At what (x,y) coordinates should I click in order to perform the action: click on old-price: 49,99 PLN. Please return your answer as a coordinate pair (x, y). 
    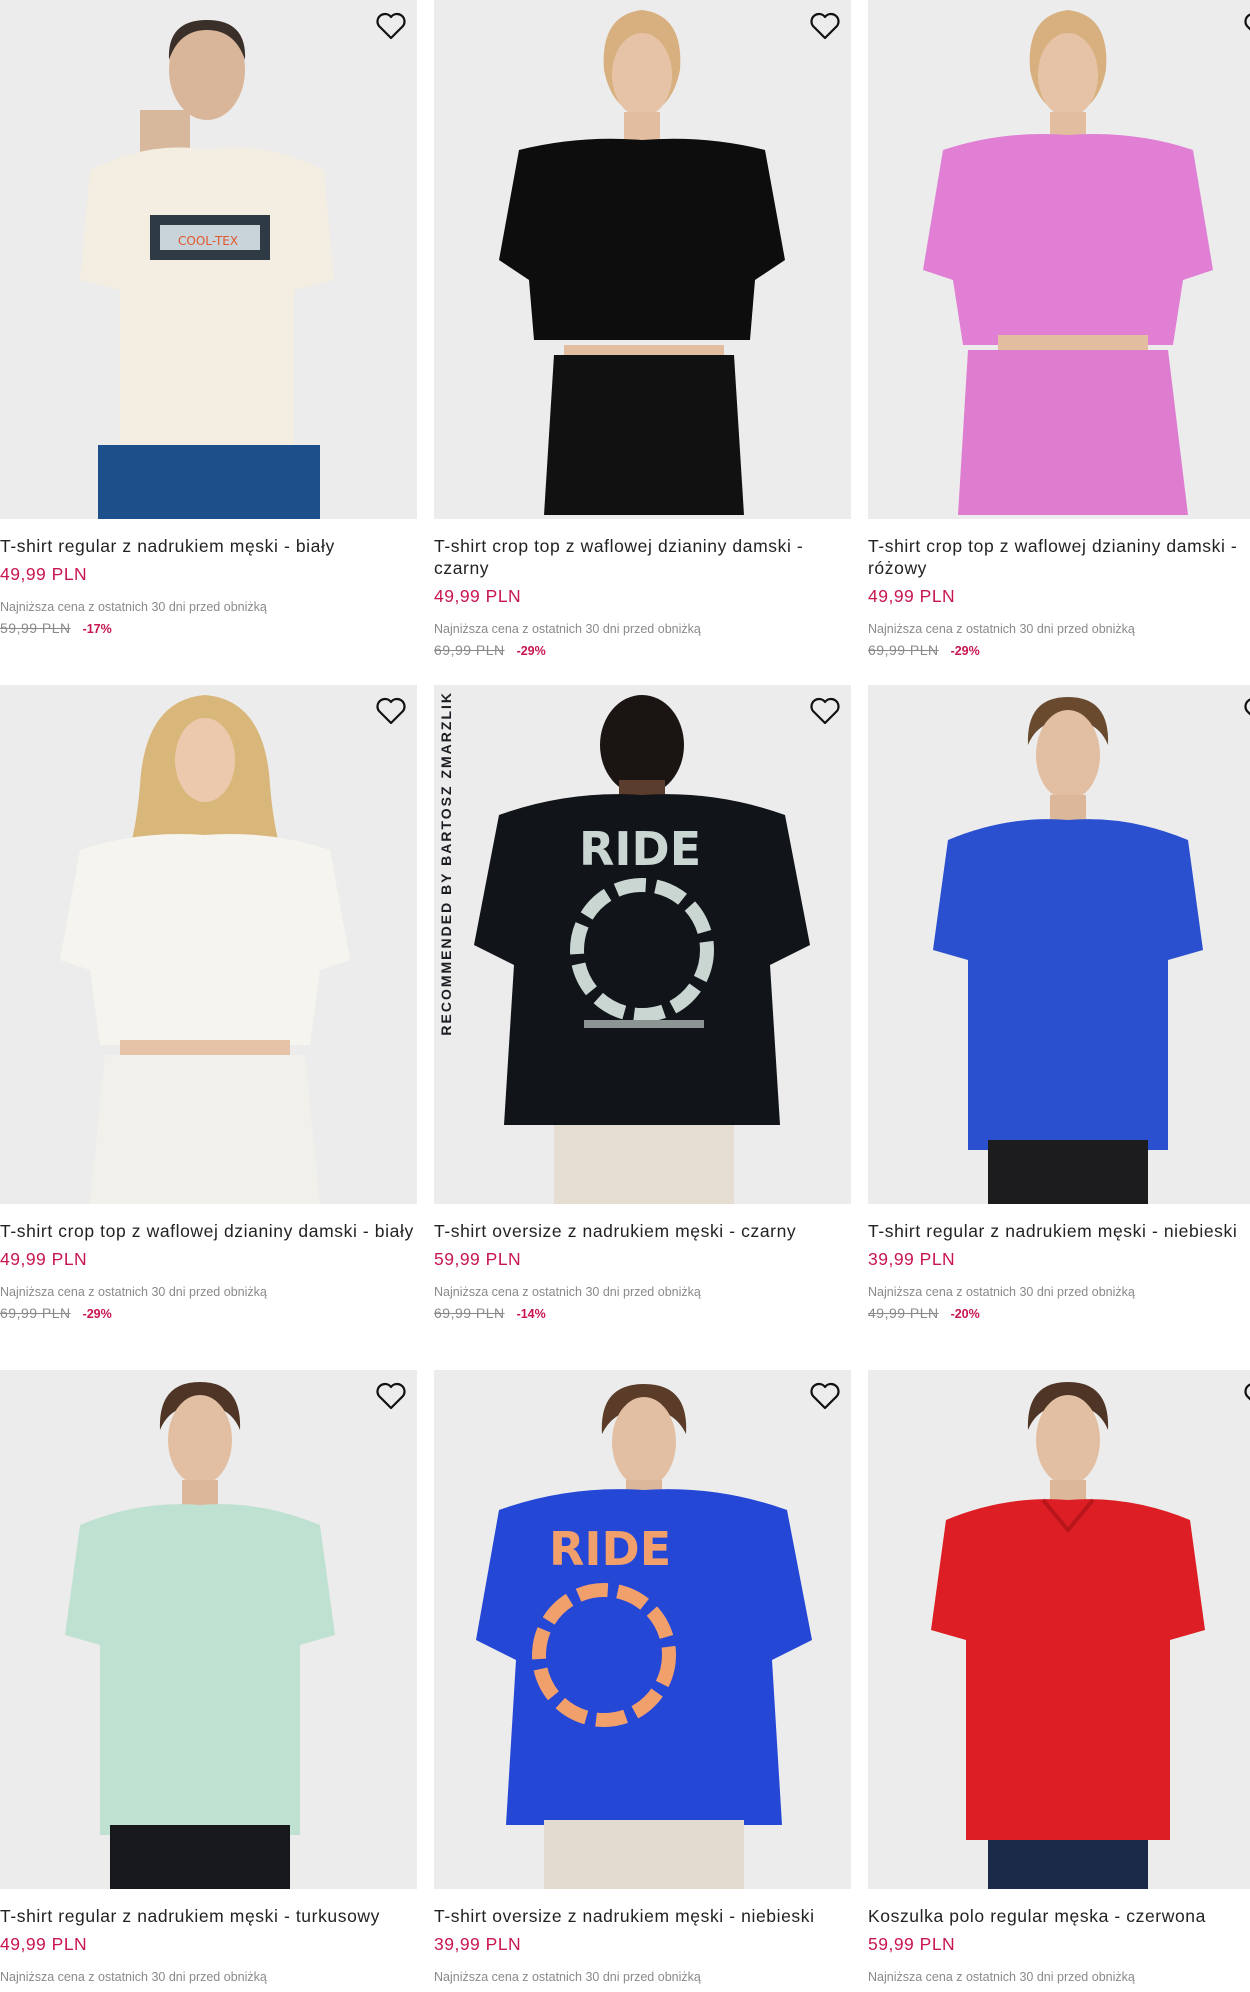
    Looking at the image, I should click on (903, 1313).